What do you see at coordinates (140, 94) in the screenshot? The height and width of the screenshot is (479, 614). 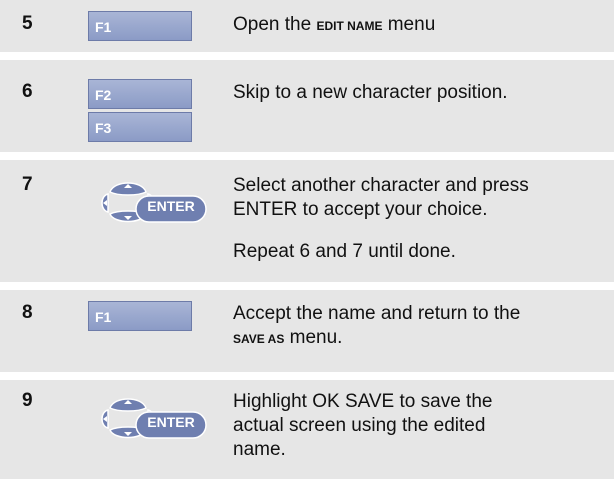 I see `f2-key: F2` at bounding box center [140, 94].